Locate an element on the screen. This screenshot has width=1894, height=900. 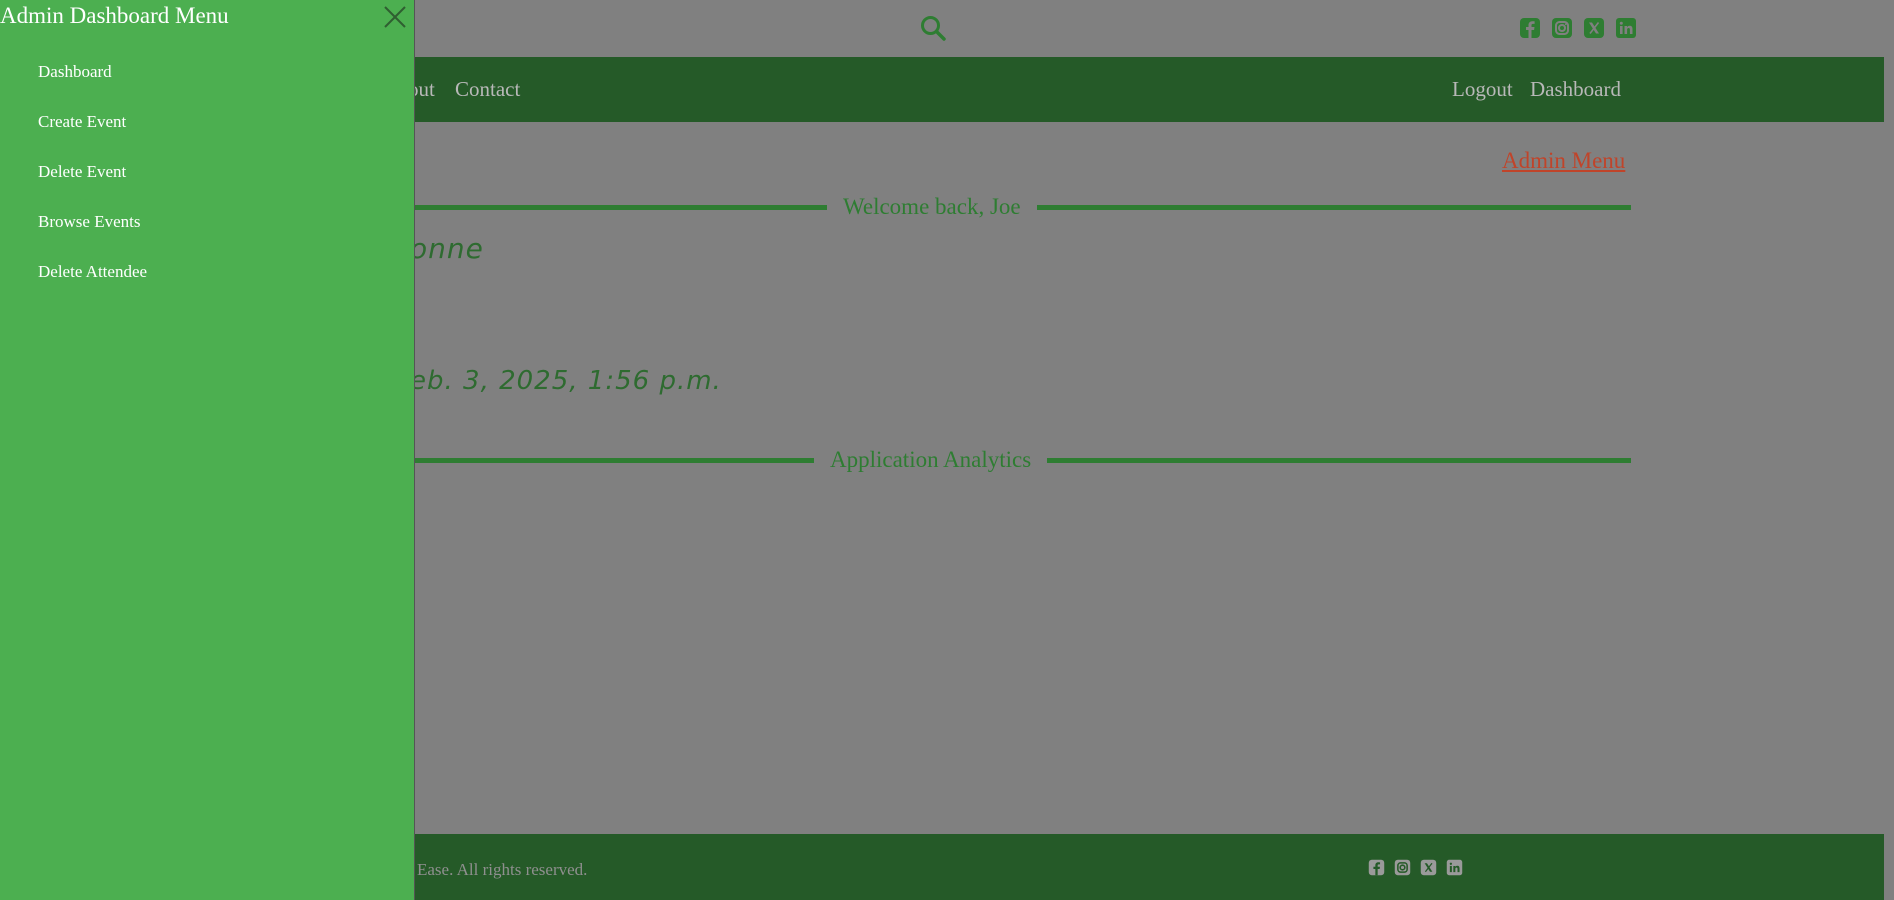
close-icon is located at coordinates (395, 17).